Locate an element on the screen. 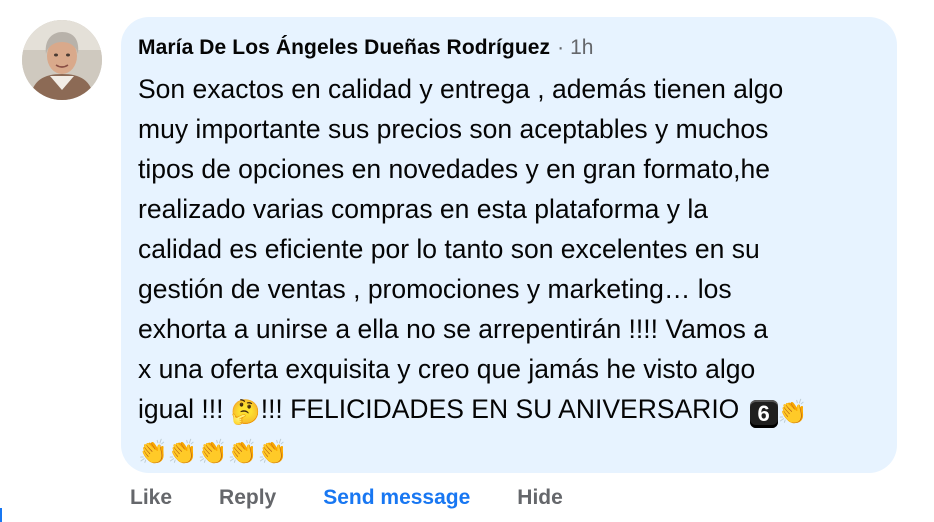  profile-photo-icon is located at coordinates (62, 60).